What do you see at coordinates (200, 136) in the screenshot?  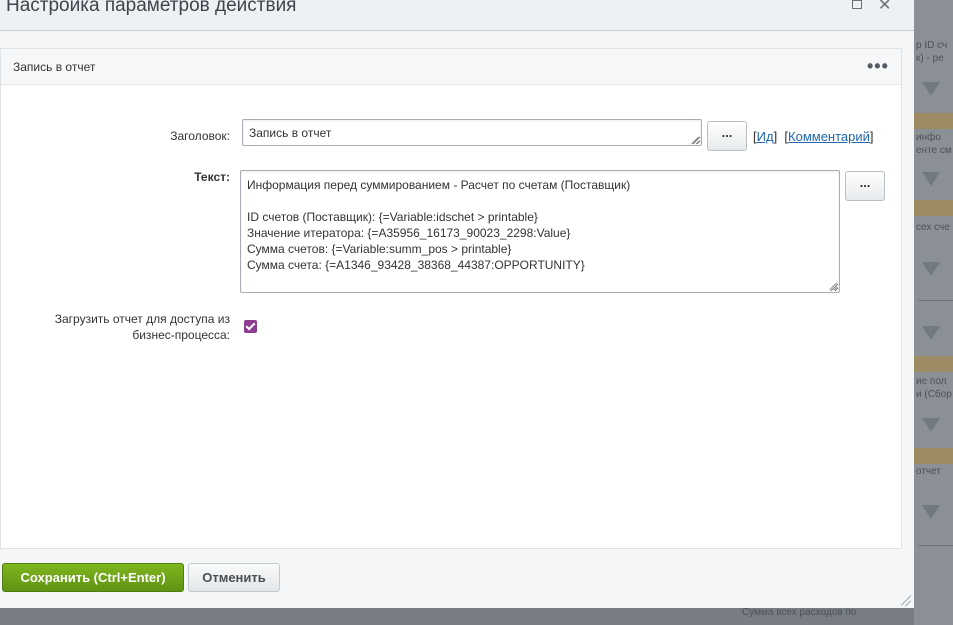 I see `heading-label: Заголовок:` at bounding box center [200, 136].